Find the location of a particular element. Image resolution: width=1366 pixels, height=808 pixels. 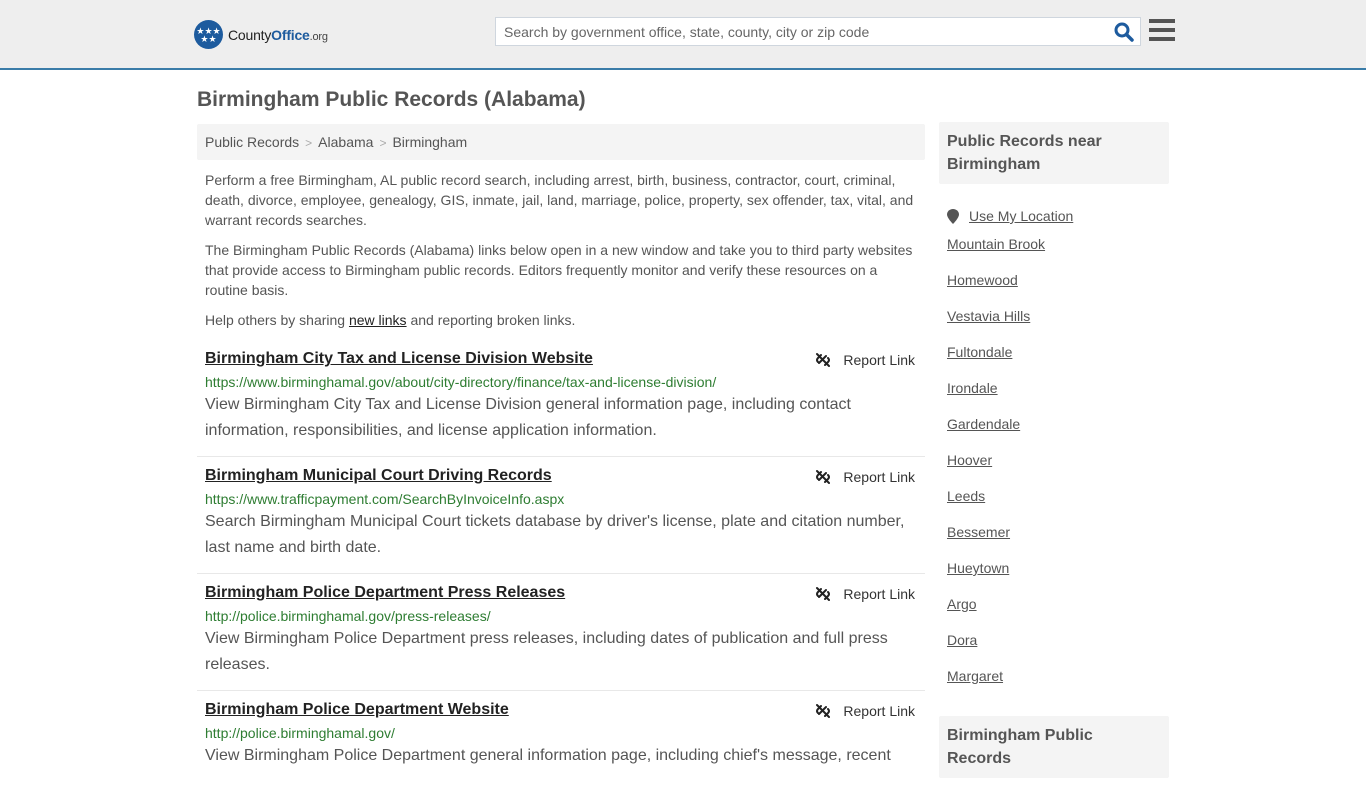

site-logo: ★★★ ★★ CountyOffice.org is located at coordinates (261, 34).